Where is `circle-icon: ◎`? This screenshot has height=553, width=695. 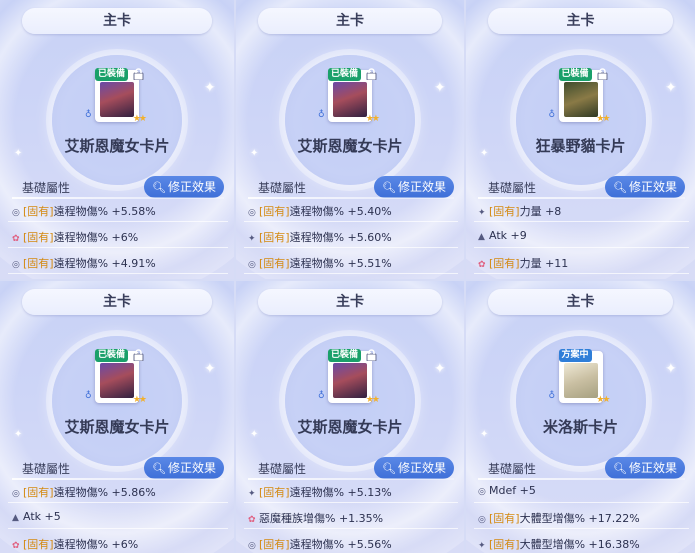 circle-icon: ◎ is located at coordinates (16, 265).